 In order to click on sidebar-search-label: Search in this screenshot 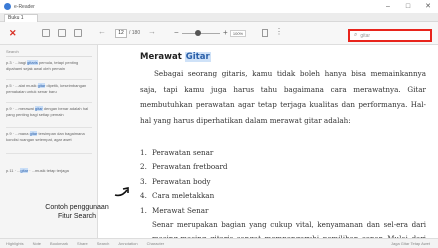, I will do `click(49, 52)`.